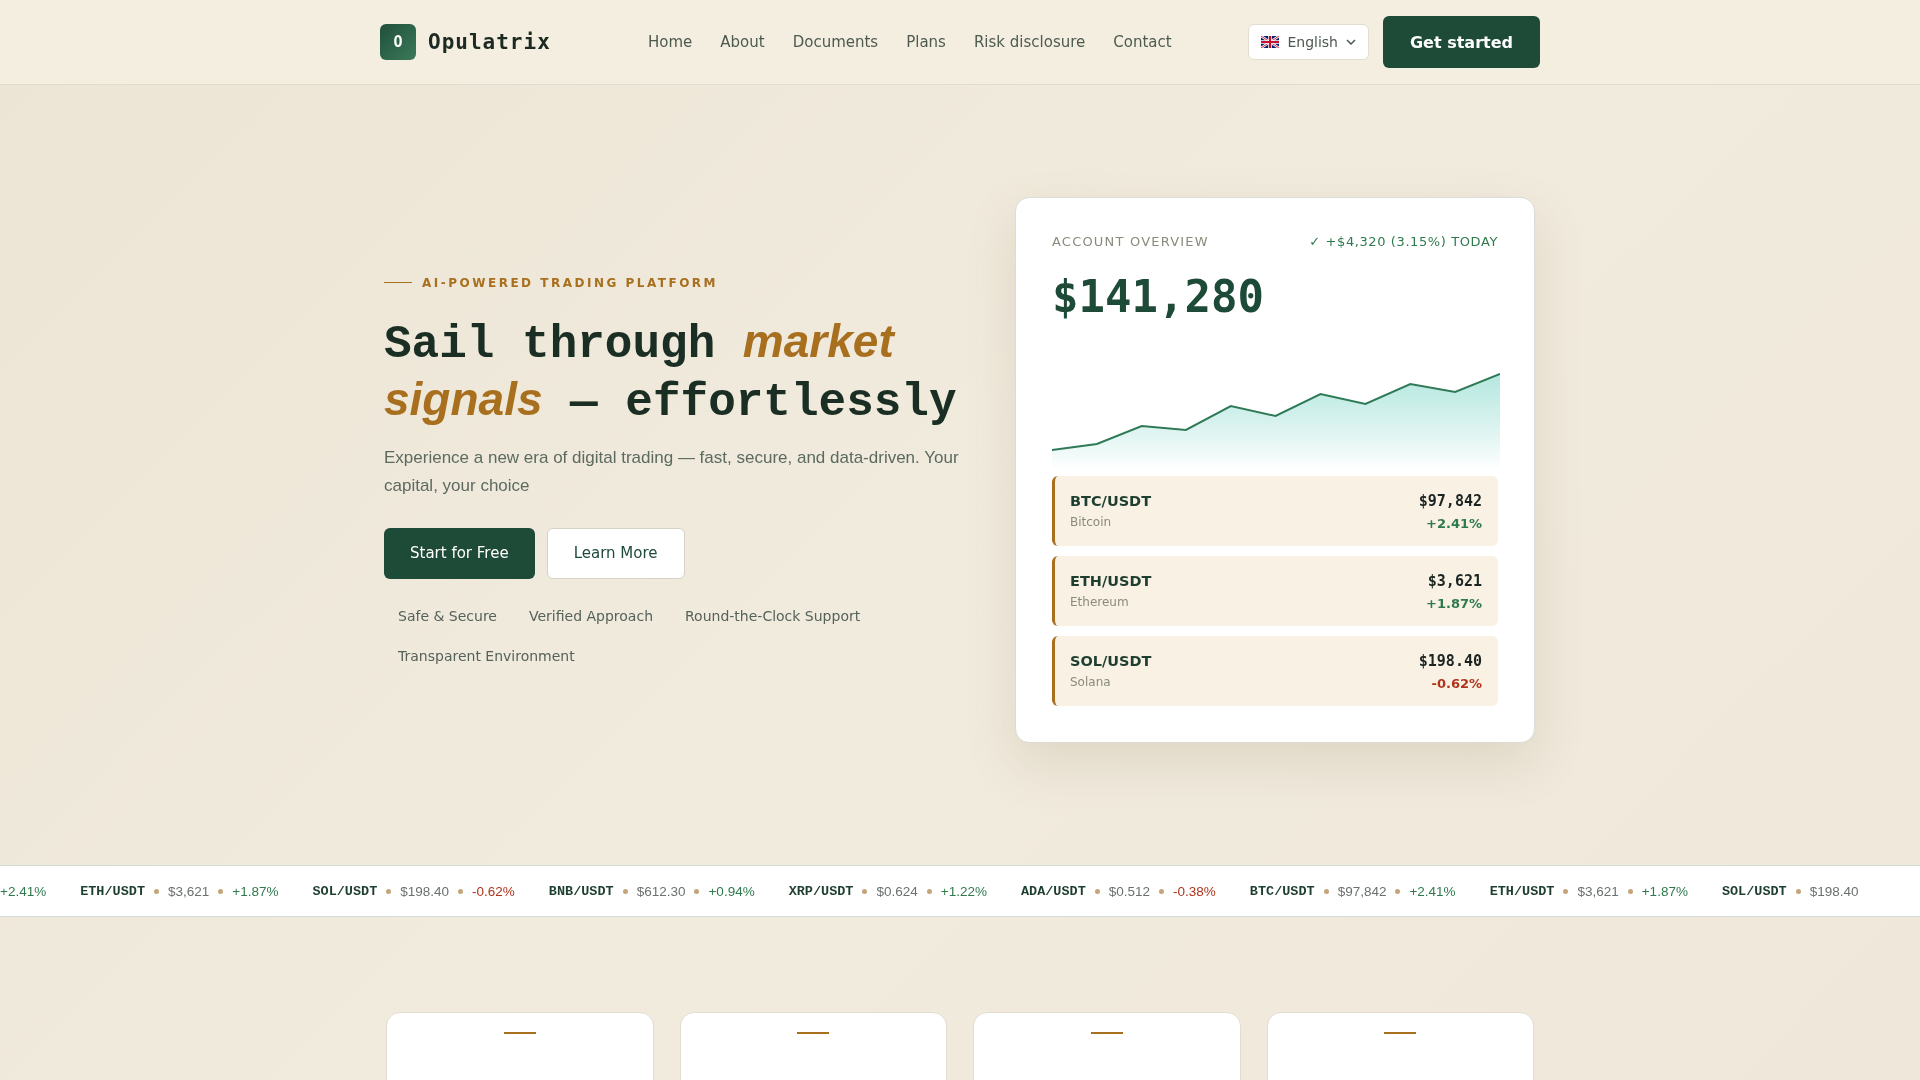  What do you see at coordinates (1142, 42) in the screenshot?
I see `nav-link: Contact` at bounding box center [1142, 42].